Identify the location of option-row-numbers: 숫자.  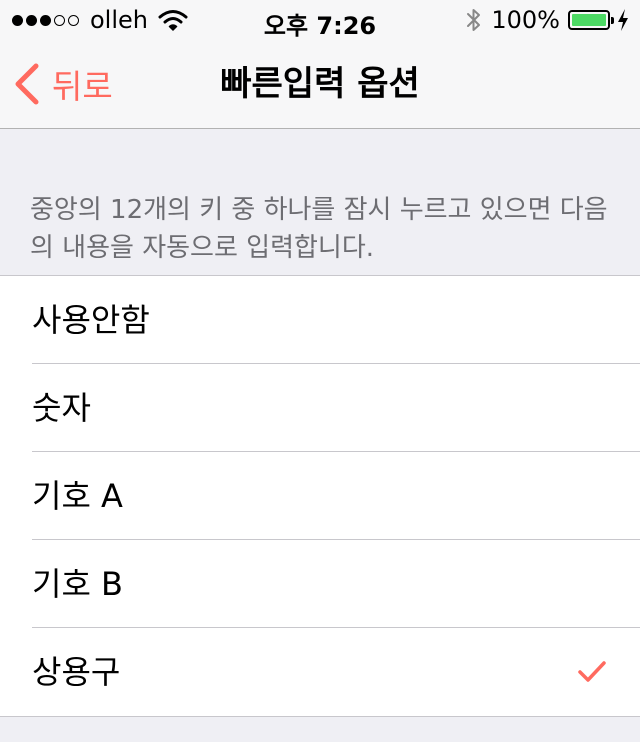
(320, 408).